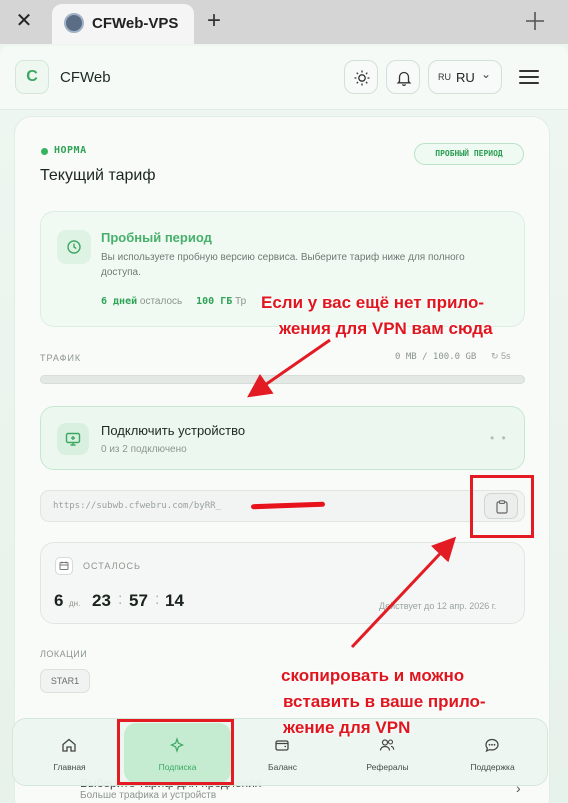 This screenshot has width=568, height=803. I want to click on traffic-limit-value: 100 ГБ, so click(214, 301).